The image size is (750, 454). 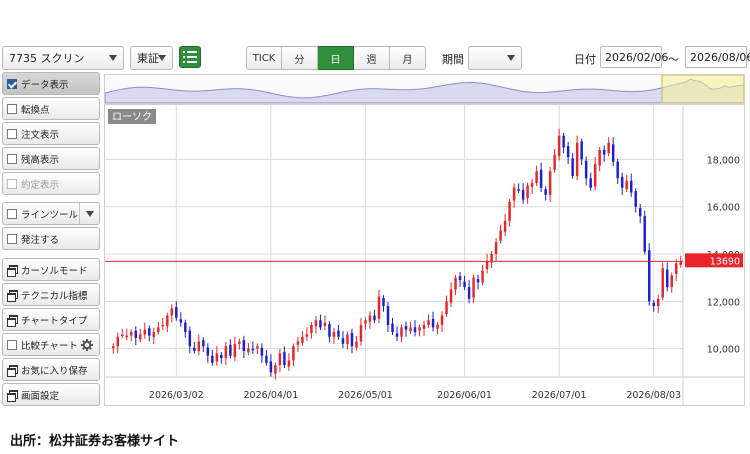 I want to click on sidebar-item-turning-point: 転換点, so click(x=51, y=108).